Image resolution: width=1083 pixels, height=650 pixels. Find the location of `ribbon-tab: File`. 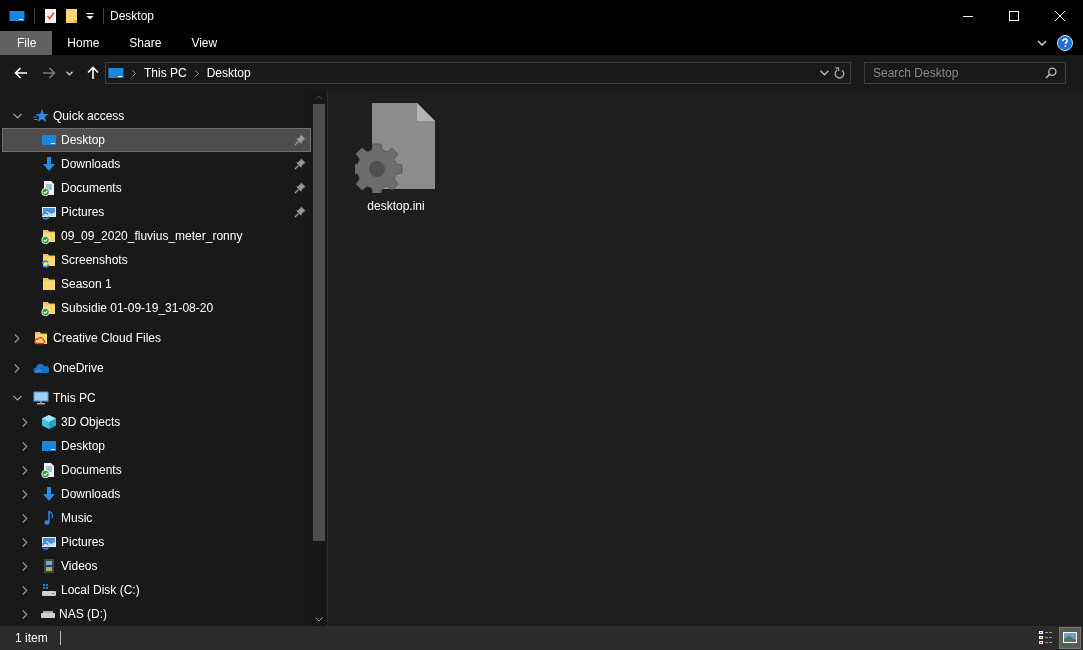

ribbon-tab: File is located at coordinates (26, 43).